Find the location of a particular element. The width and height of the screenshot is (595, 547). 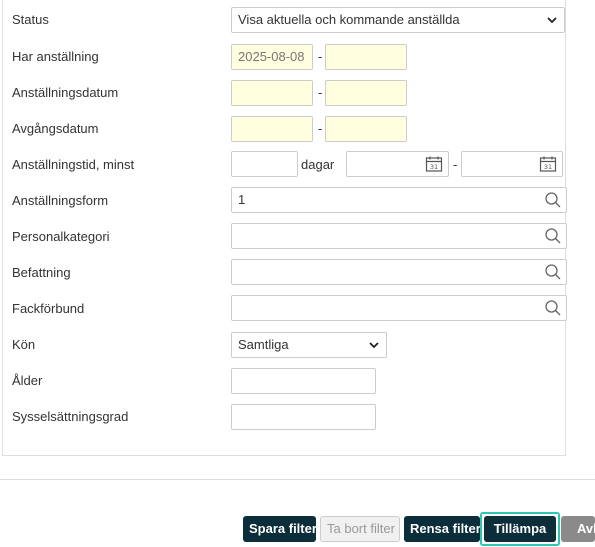

tenure-days-input is located at coordinates (264, 164).